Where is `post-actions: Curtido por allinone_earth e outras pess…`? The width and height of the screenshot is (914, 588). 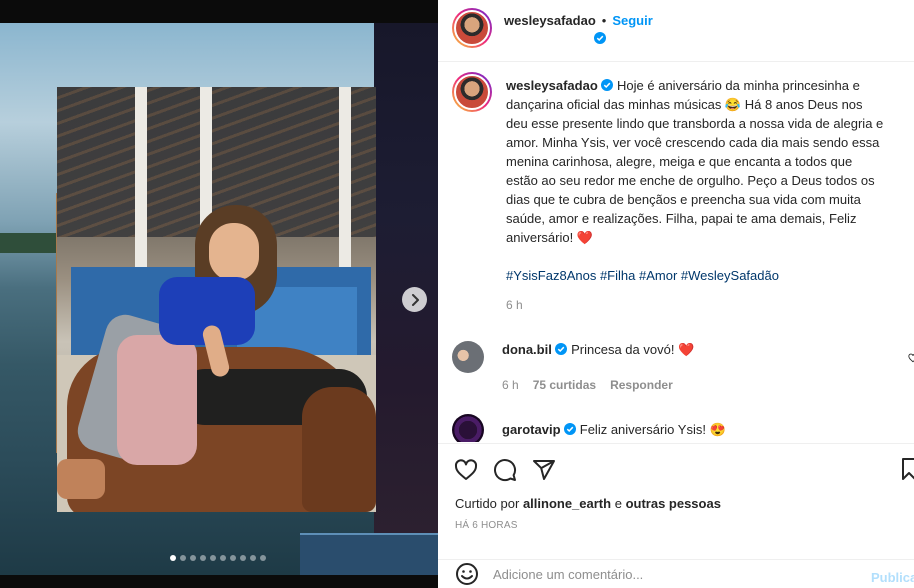 post-actions: Curtido por allinone_earth e outras pess… is located at coordinates (676, 487).